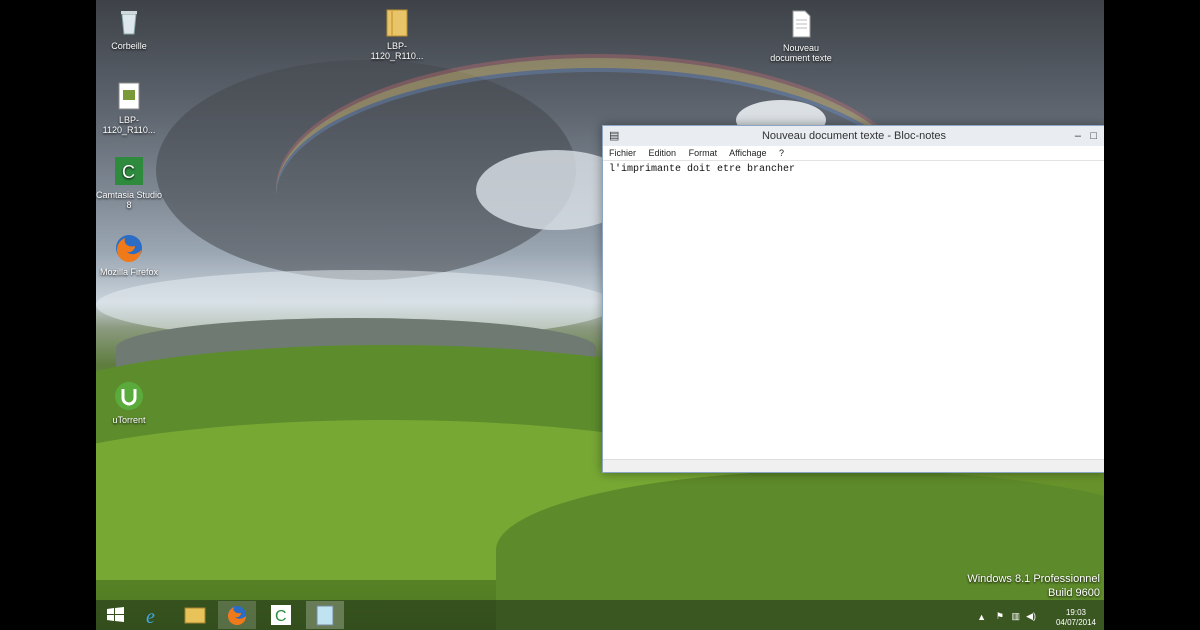 Image resolution: width=1200 pixels, height=630 pixels. I want to click on action-center-icon: ⚑, so click(1000, 616).